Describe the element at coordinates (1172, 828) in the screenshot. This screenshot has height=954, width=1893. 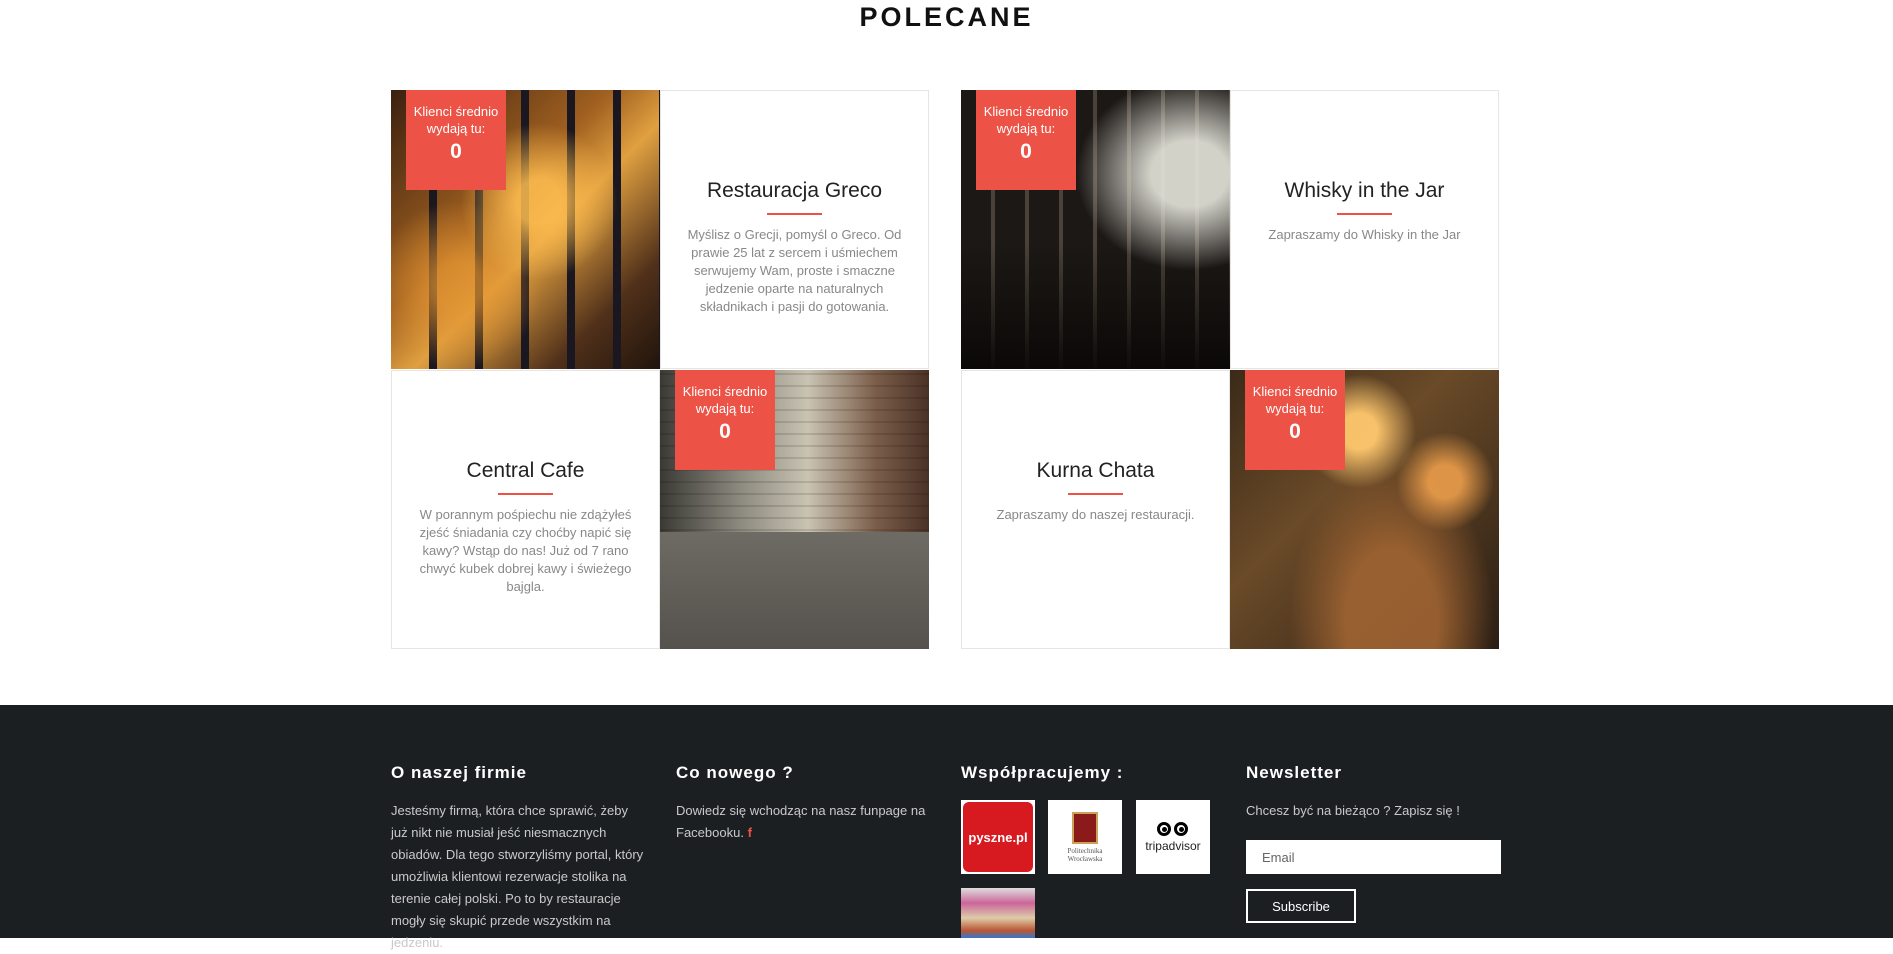
I see `owl-icon` at that location.